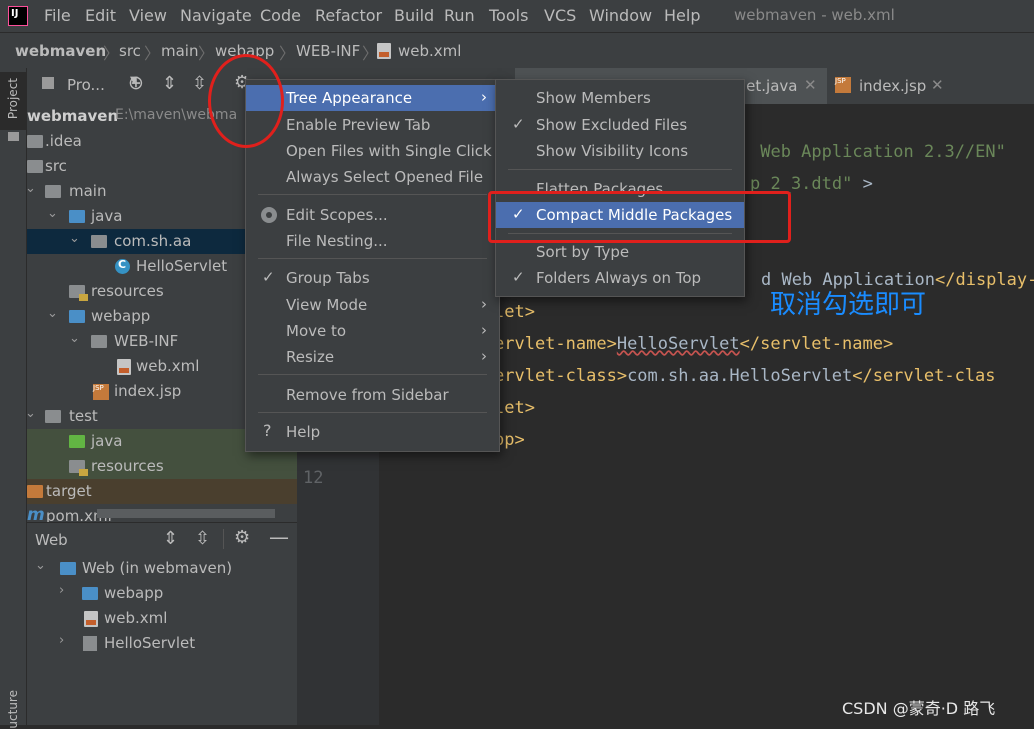 This screenshot has height=729, width=1034. Describe the element at coordinates (620, 278) in the screenshot. I see `menu-item-folders-always-on-top: ✓ Folders Always on Top` at that location.